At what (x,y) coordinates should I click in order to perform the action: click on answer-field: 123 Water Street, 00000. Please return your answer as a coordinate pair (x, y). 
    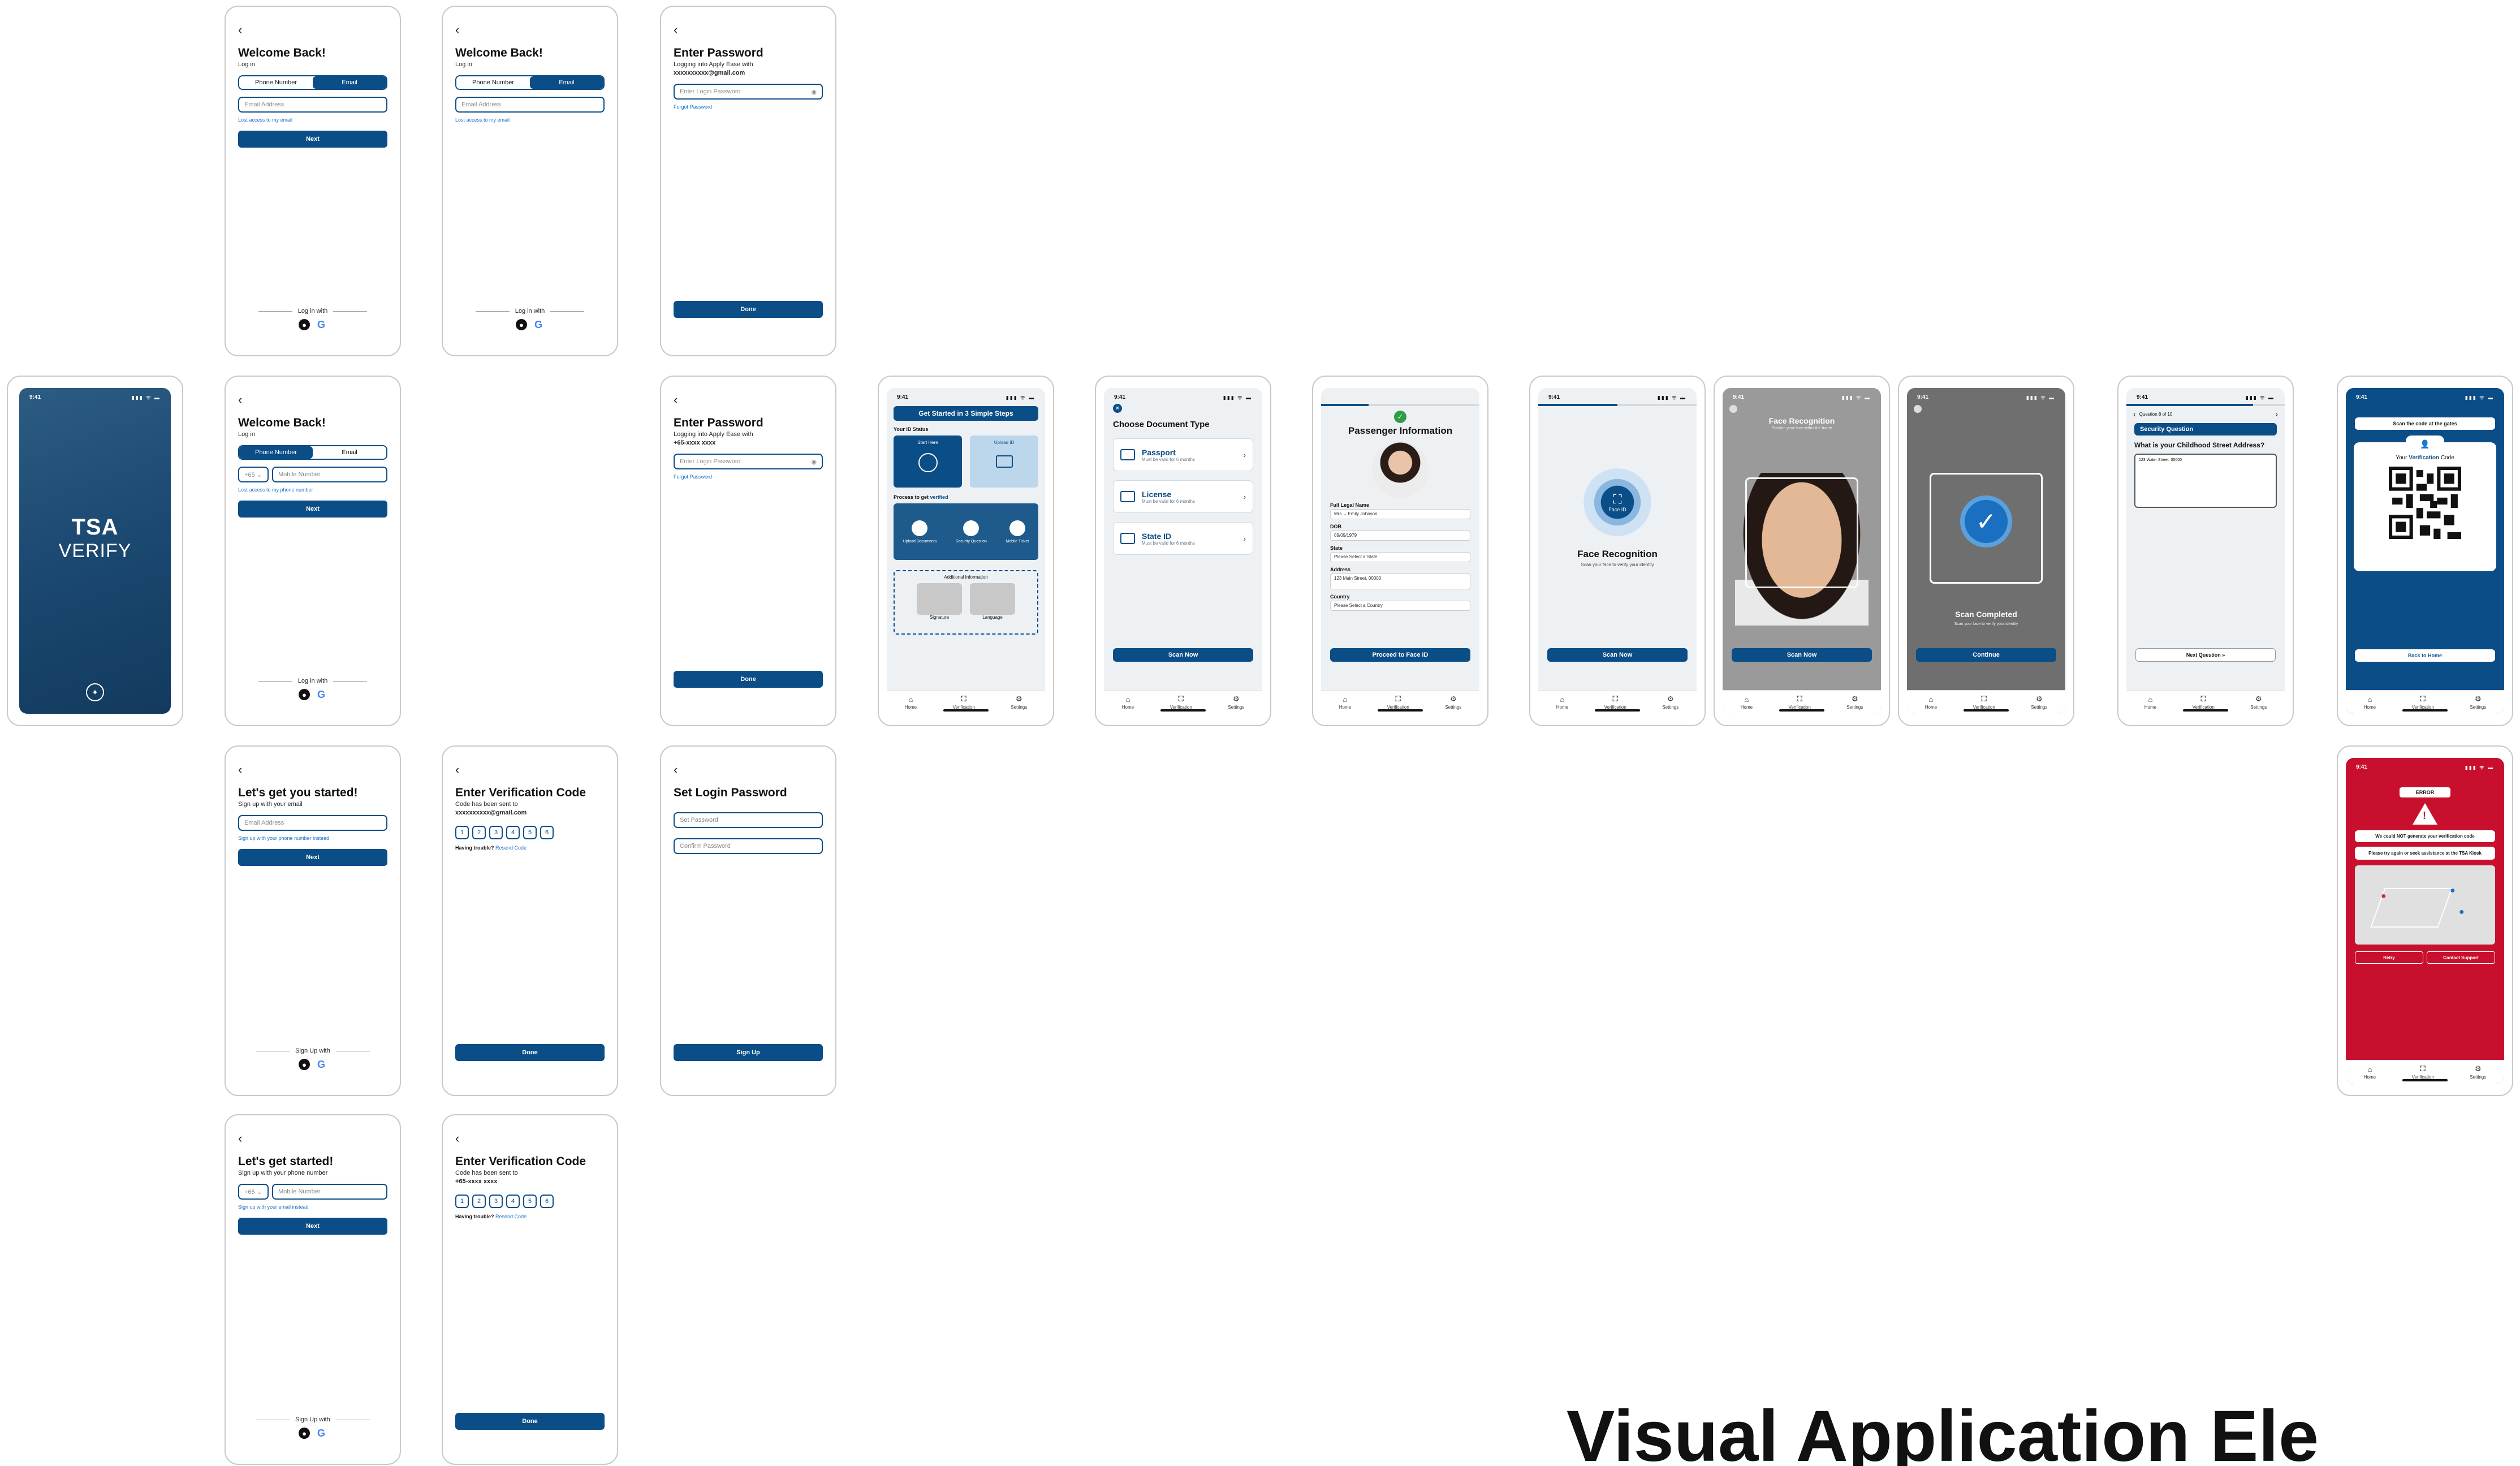
    Looking at the image, I should click on (2205, 481).